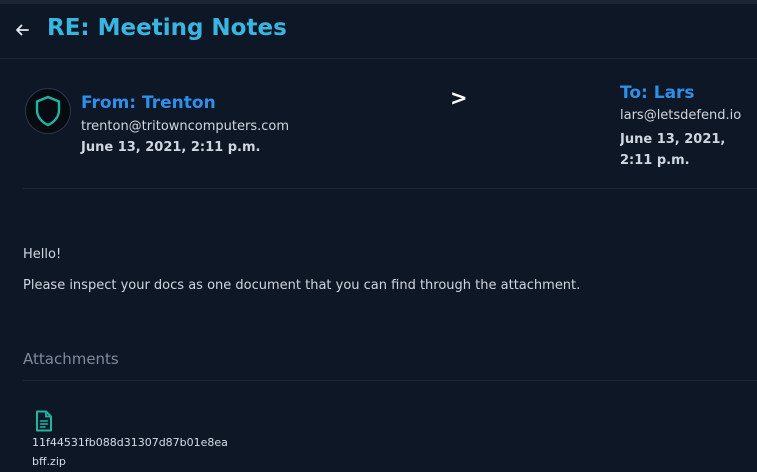 The width and height of the screenshot is (757, 472). I want to click on recipient-name: To: Lars, so click(657, 93).